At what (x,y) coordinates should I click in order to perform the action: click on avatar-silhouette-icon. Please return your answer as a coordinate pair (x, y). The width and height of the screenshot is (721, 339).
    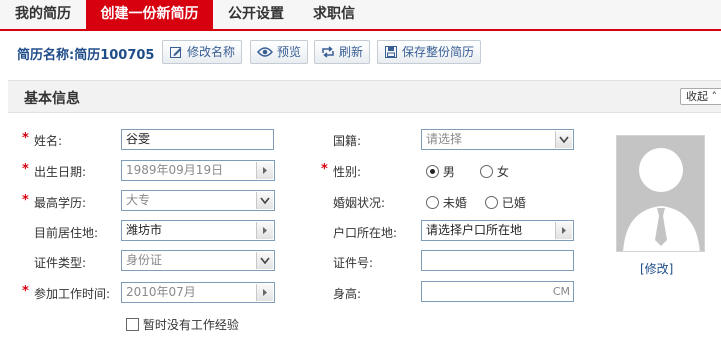
    Looking at the image, I should click on (660, 193).